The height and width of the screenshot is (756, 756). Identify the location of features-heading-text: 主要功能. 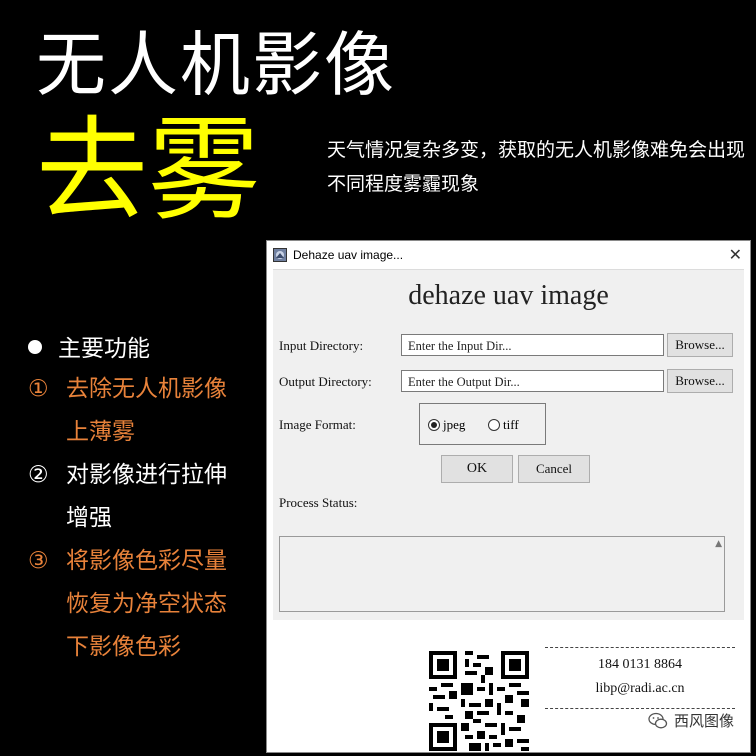
(104, 349).